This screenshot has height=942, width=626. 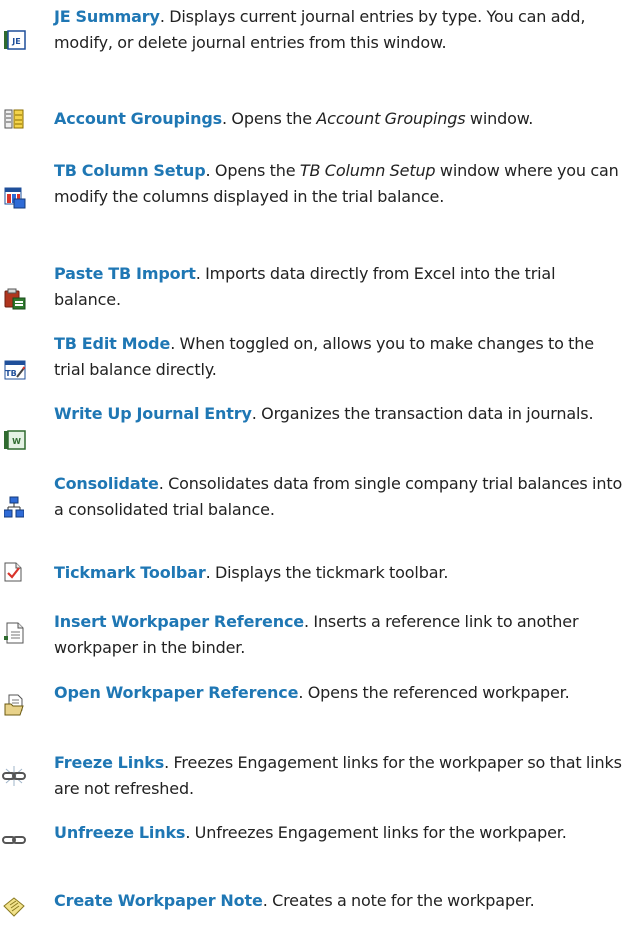 I want to click on term-link: Account Groupings, so click(x=138, y=118).